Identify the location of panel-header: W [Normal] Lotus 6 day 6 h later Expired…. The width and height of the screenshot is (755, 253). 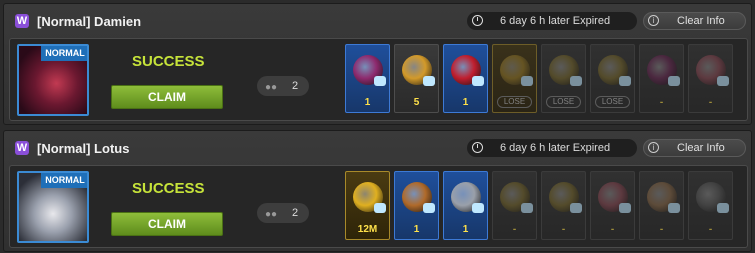
(377, 146).